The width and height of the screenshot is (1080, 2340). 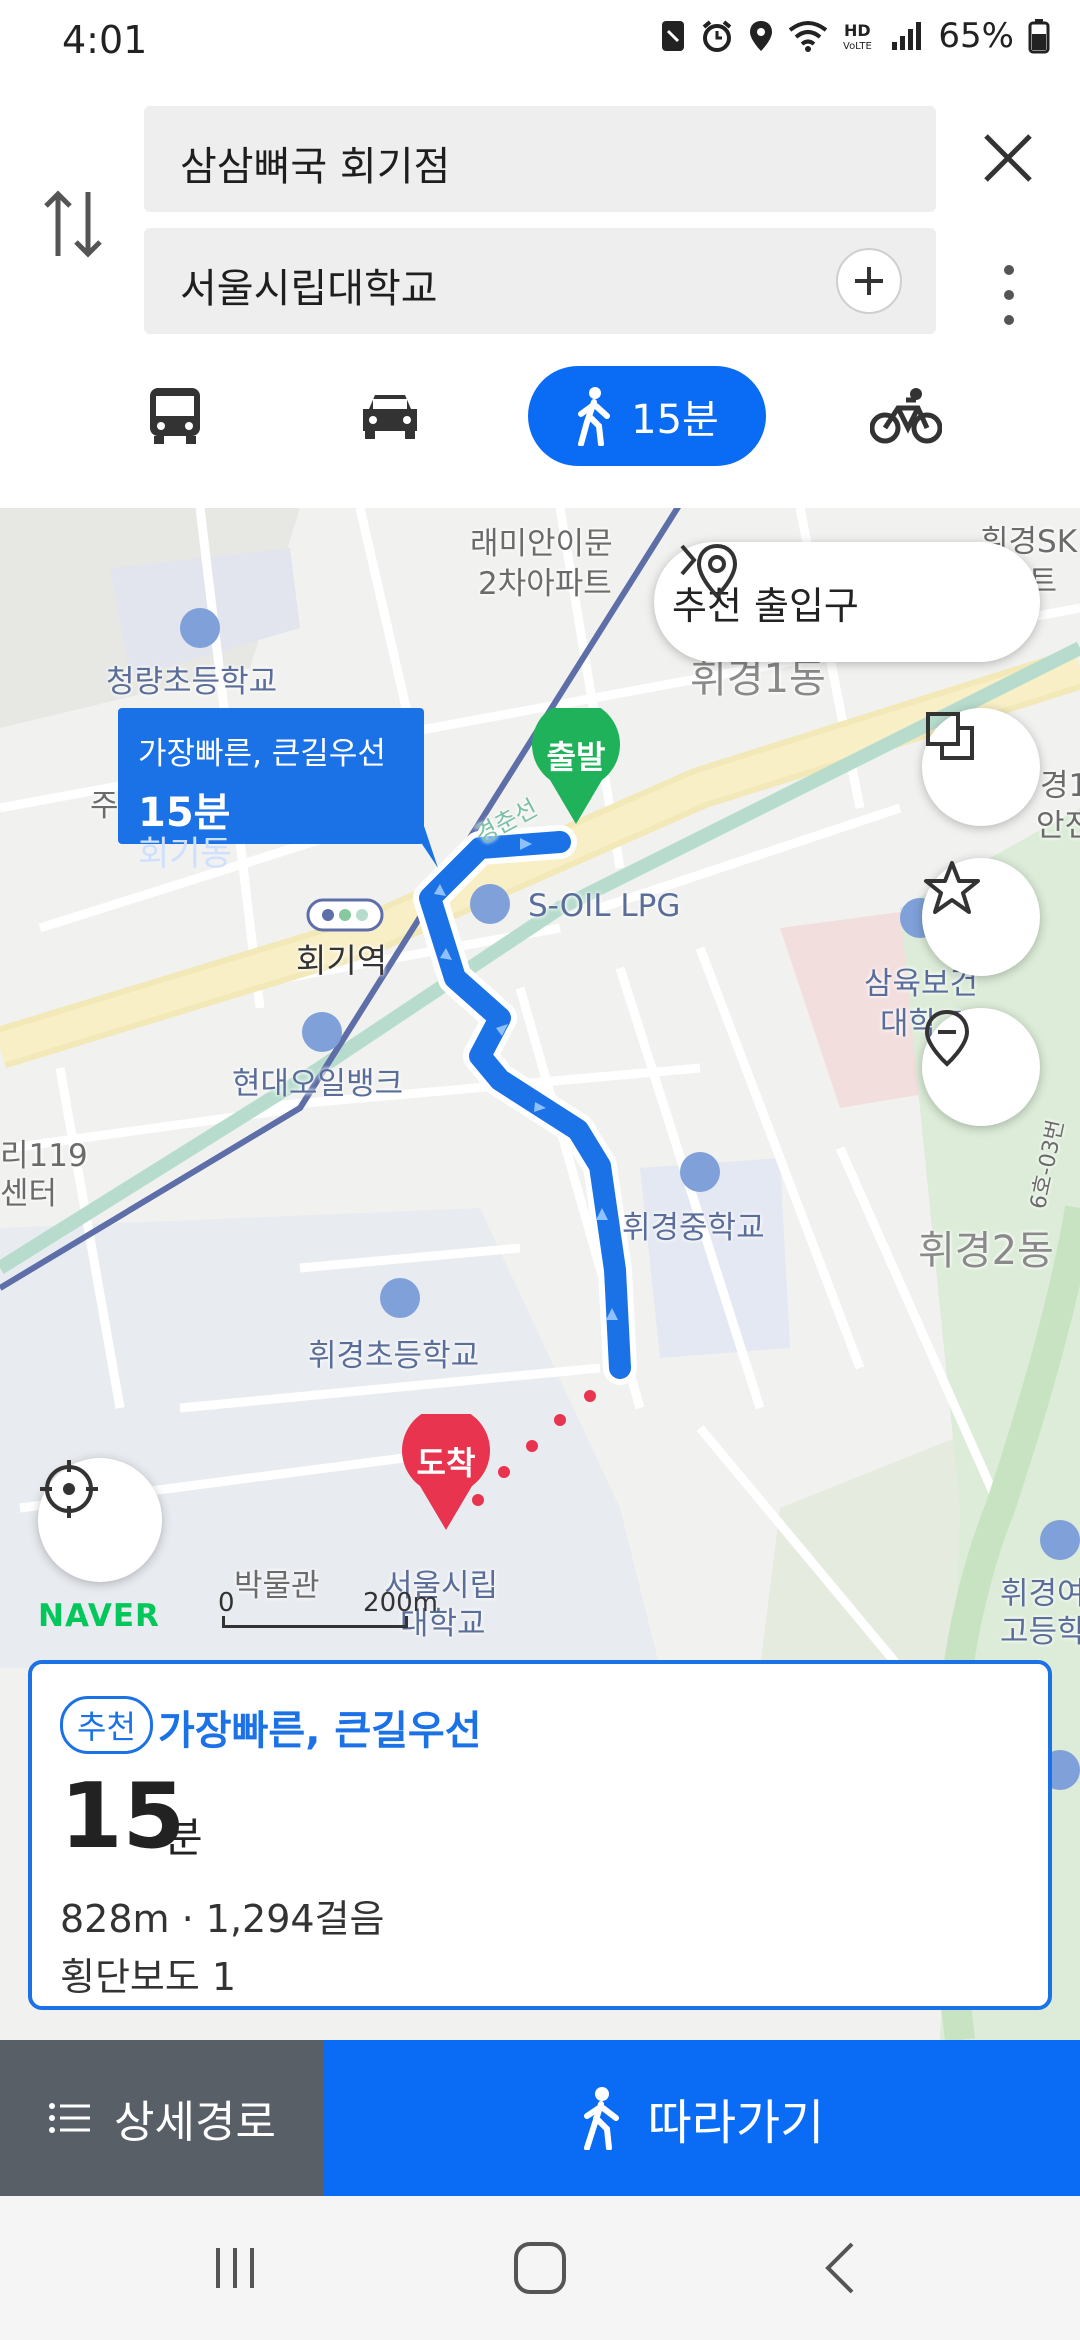 I want to click on scale-bar, so click(x=315, y=1622).